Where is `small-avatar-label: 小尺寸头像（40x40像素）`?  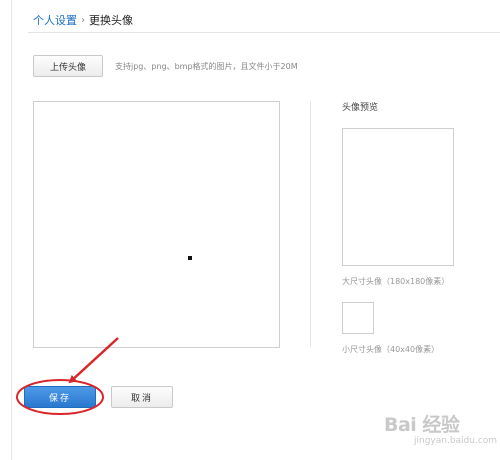 small-avatar-label: 小尺寸头像（40x40像素） is located at coordinates (391, 349).